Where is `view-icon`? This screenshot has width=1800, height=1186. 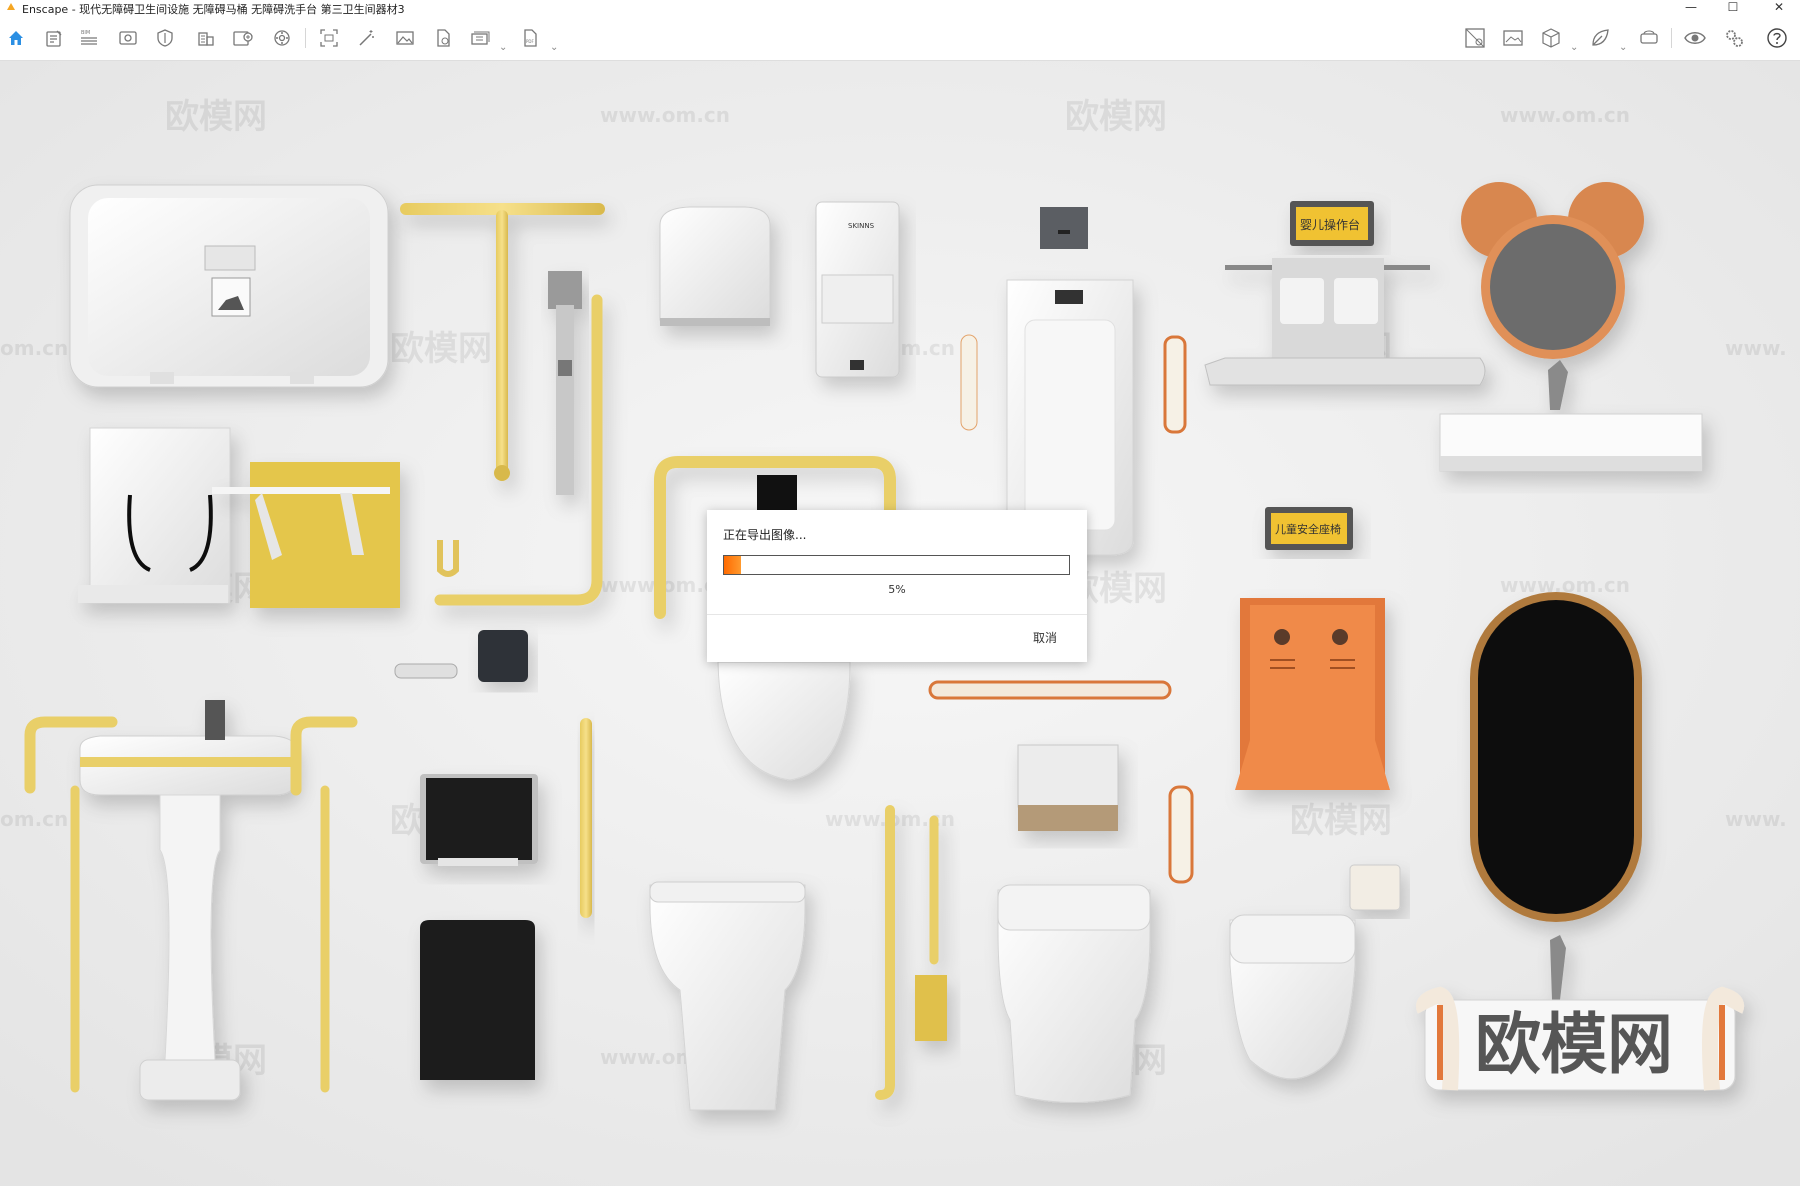 view-icon is located at coordinates (128, 38).